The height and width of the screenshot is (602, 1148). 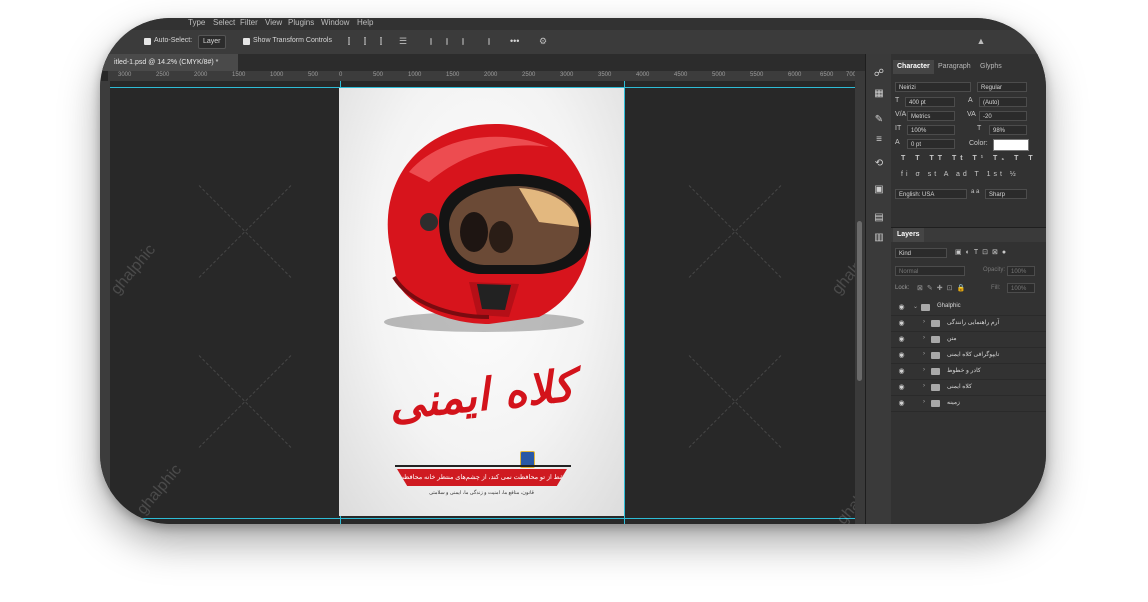 What do you see at coordinates (196, 22) in the screenshot?
I see `menu-type: Type` at bounding box center [196, 22].